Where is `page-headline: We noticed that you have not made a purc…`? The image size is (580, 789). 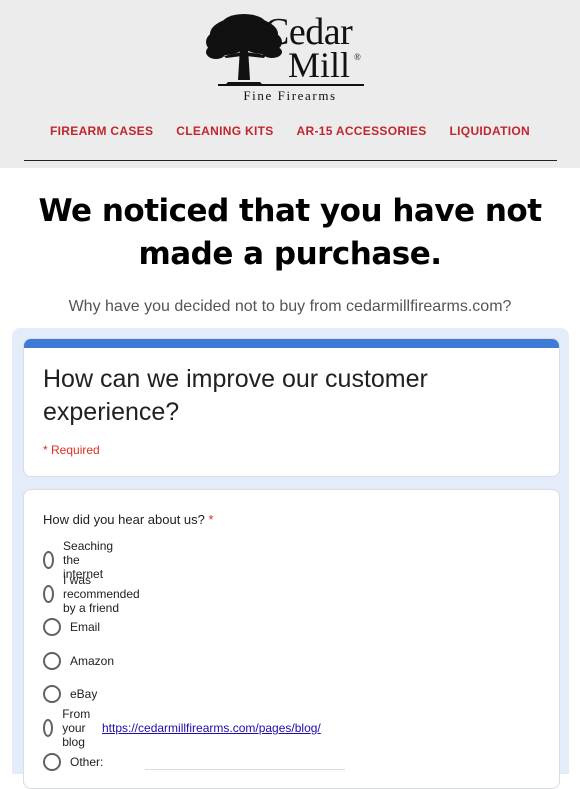 page-headline: We noticed that you have not made a purc… is located at coordinates (290, 232).